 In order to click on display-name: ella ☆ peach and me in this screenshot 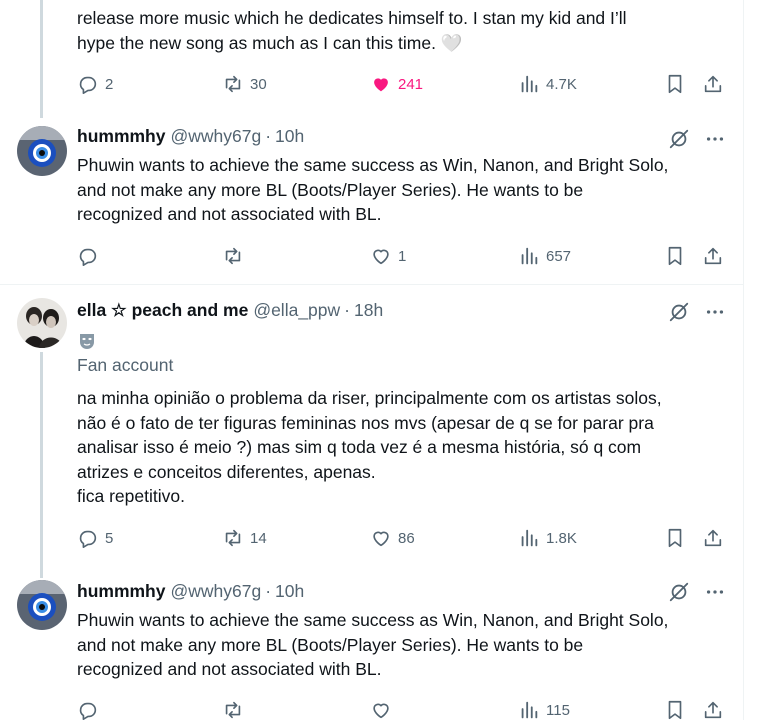, I will do `click(162, 310)`.